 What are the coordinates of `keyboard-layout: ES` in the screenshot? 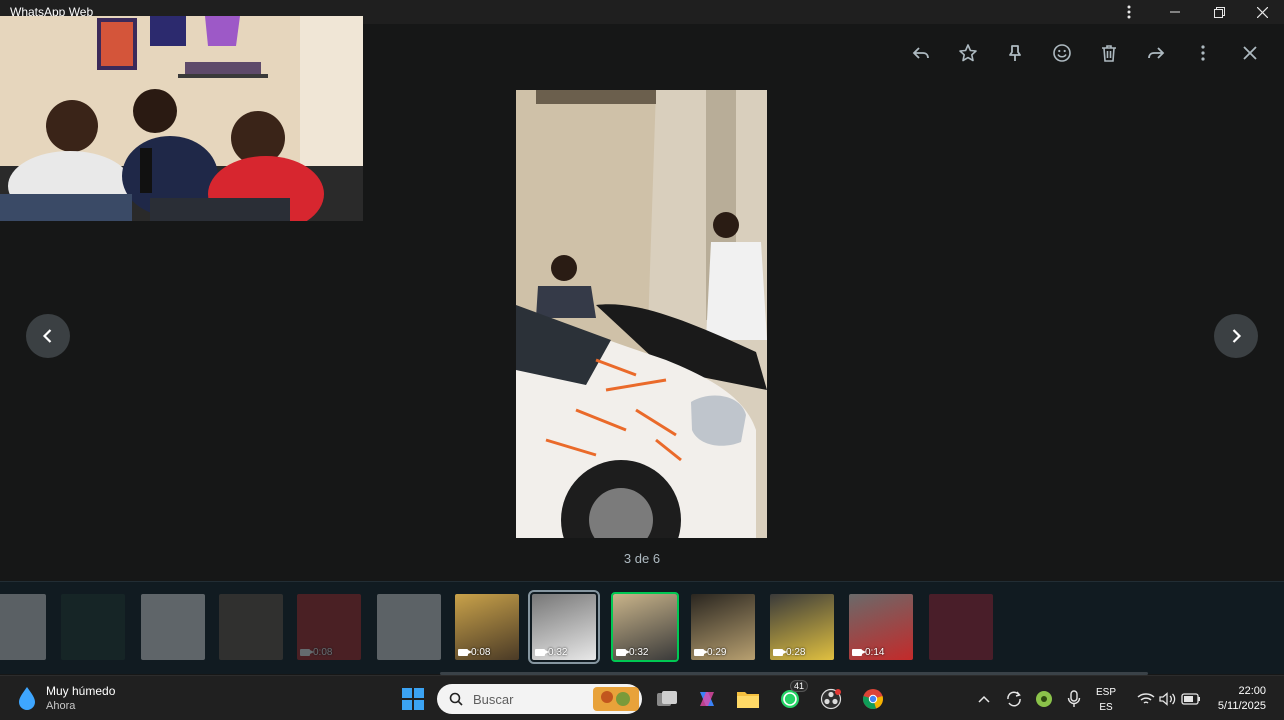 It's located at (1106, 707).